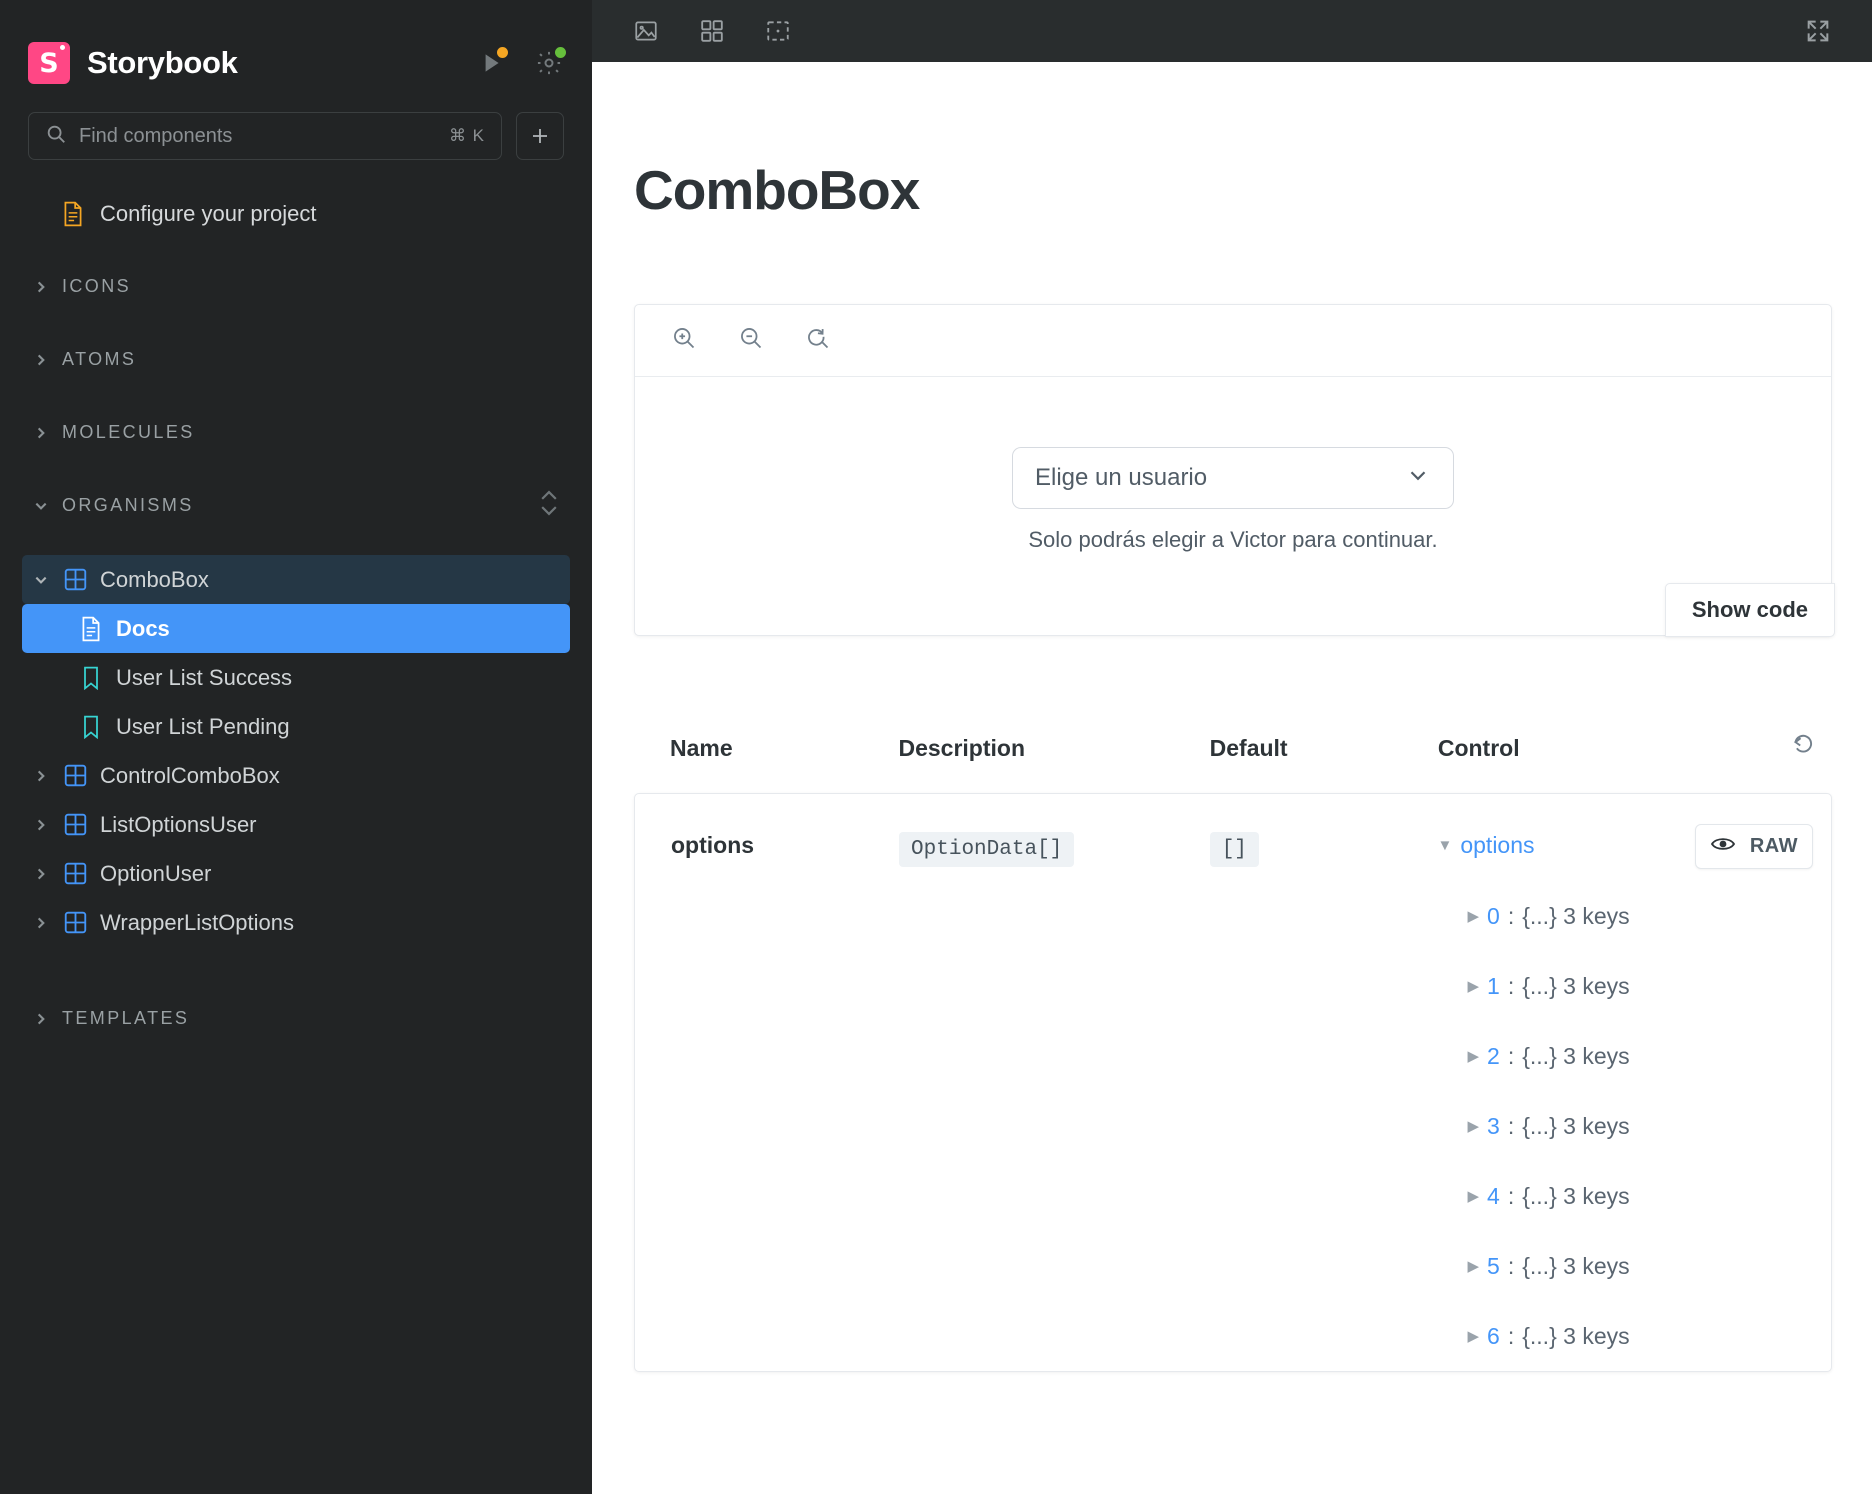  Describe the element at coordinates (713, 845) in the screenshot. I see `arg-name: options` at that location.